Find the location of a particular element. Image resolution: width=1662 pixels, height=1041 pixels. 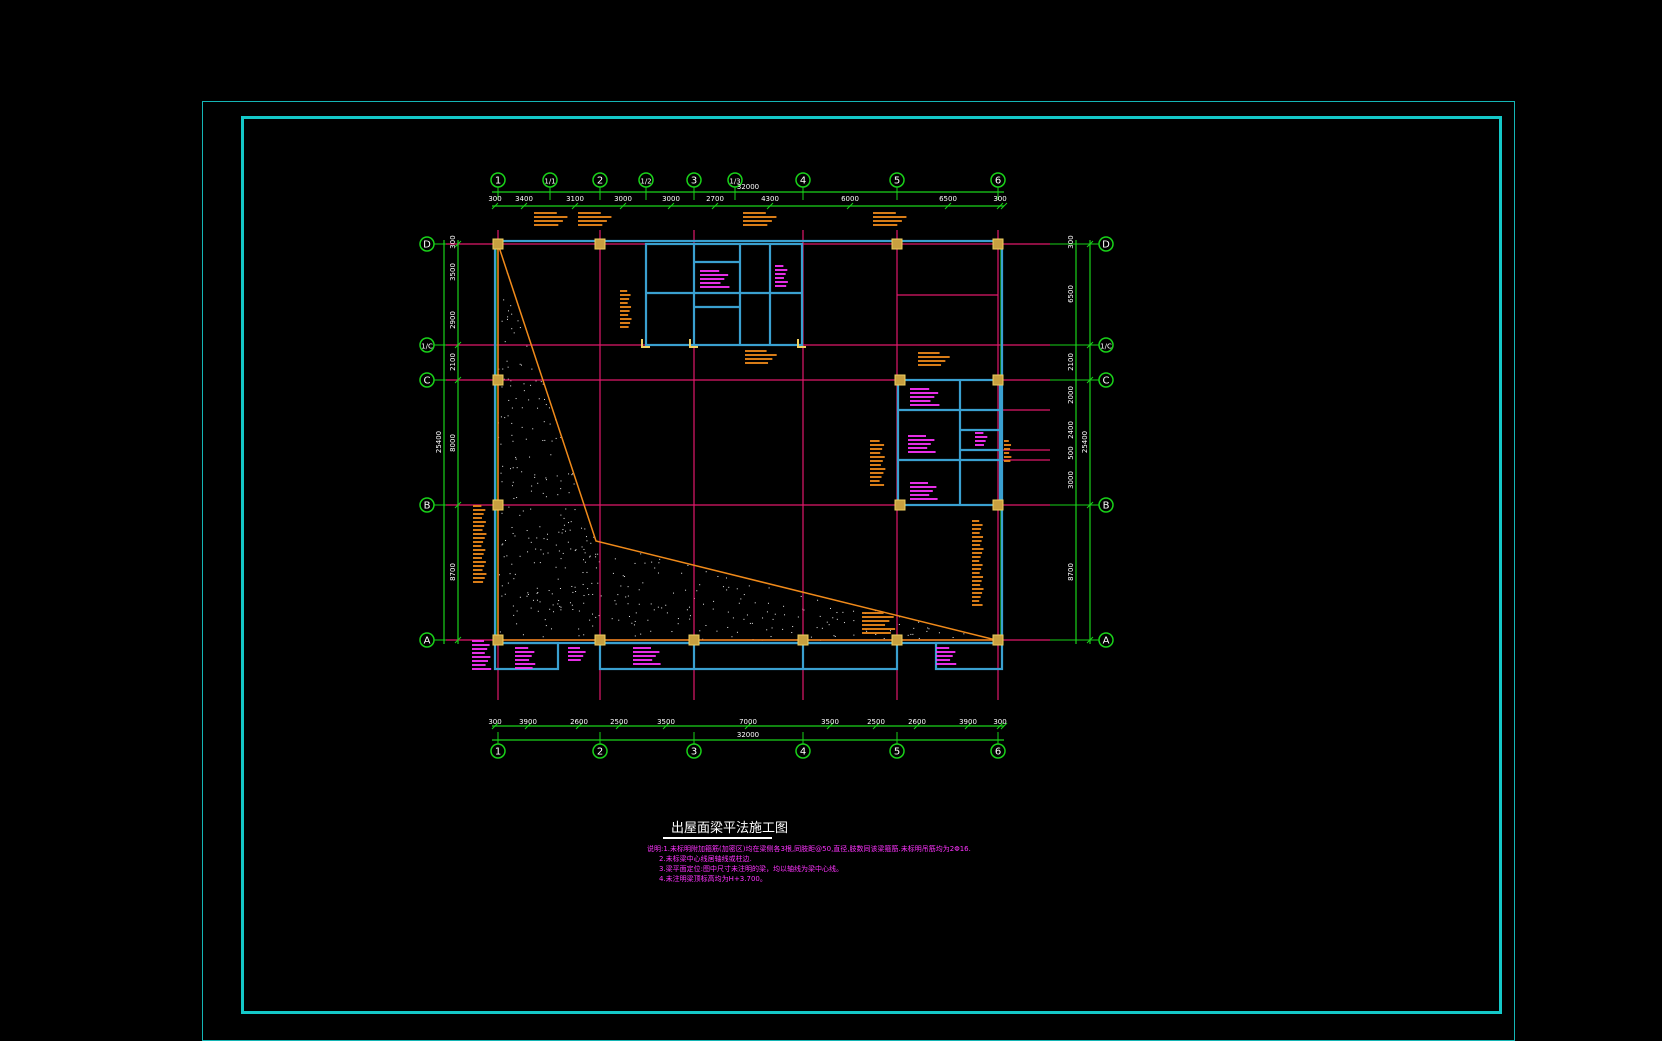

axis-bubble-top-8-label: 6 is located at coordinates (998, 181).